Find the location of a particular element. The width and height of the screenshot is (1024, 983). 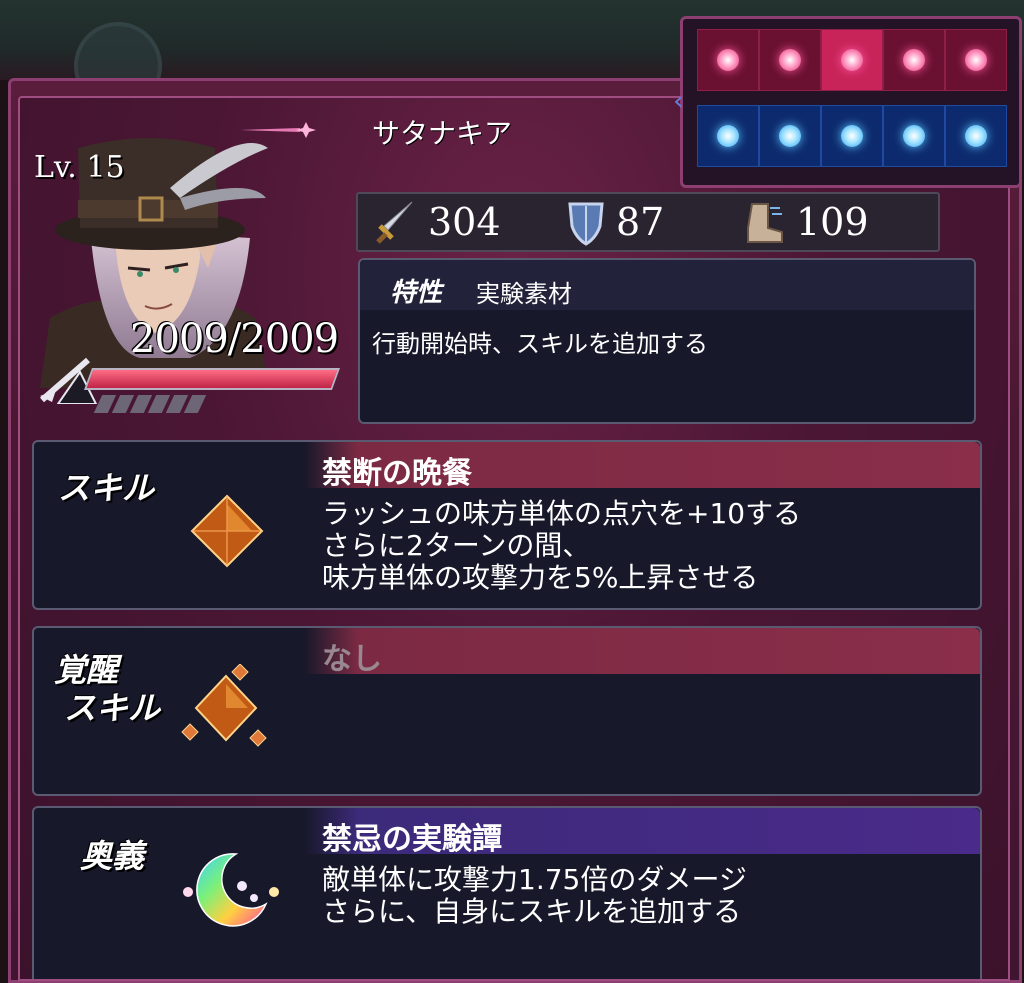

stats-bar: 304 87 109 is located at coordinates (648, 222).